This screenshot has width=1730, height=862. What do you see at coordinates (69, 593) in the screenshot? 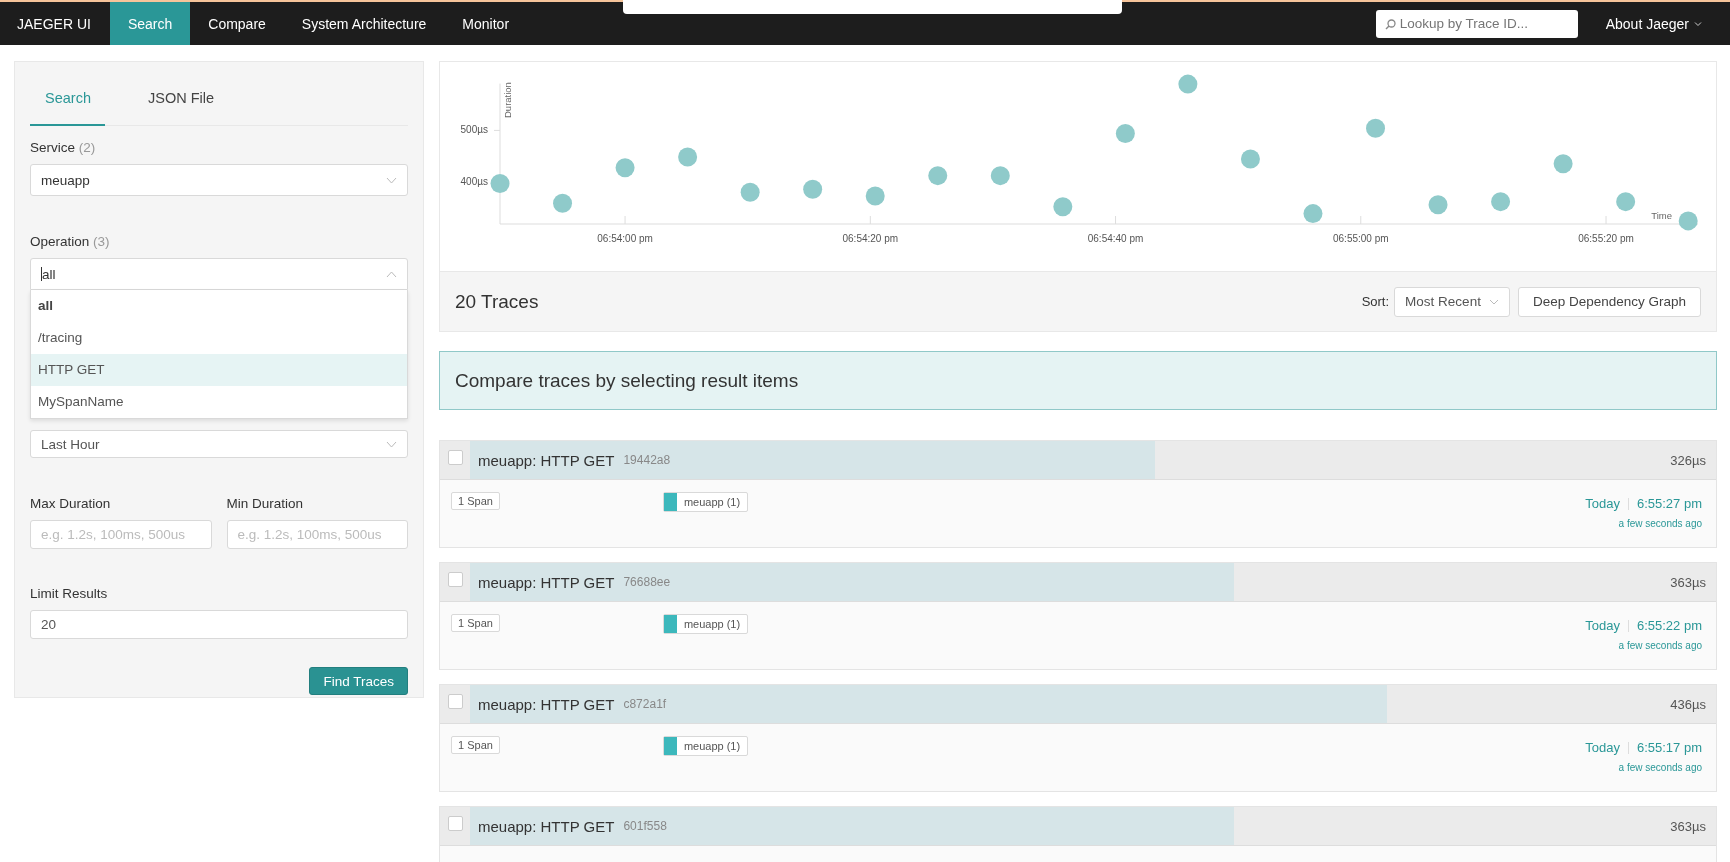
I see `field-label: Limit Results` at bounding box center [69, 593].